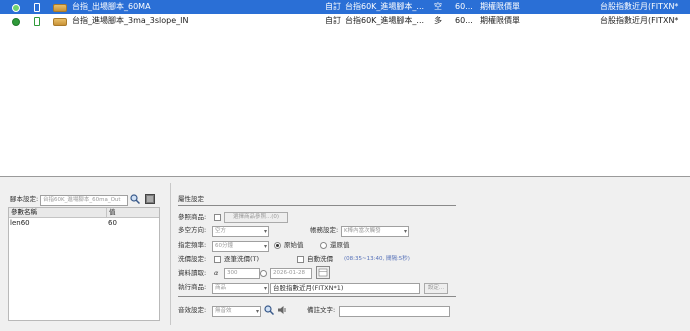 The height and width of the screenshot is (331, 690). Describe the element at coordinates (345, 288) in the screenshot. I see `exec-product-field: 台股指數近月(FITXN*1)` at that location.